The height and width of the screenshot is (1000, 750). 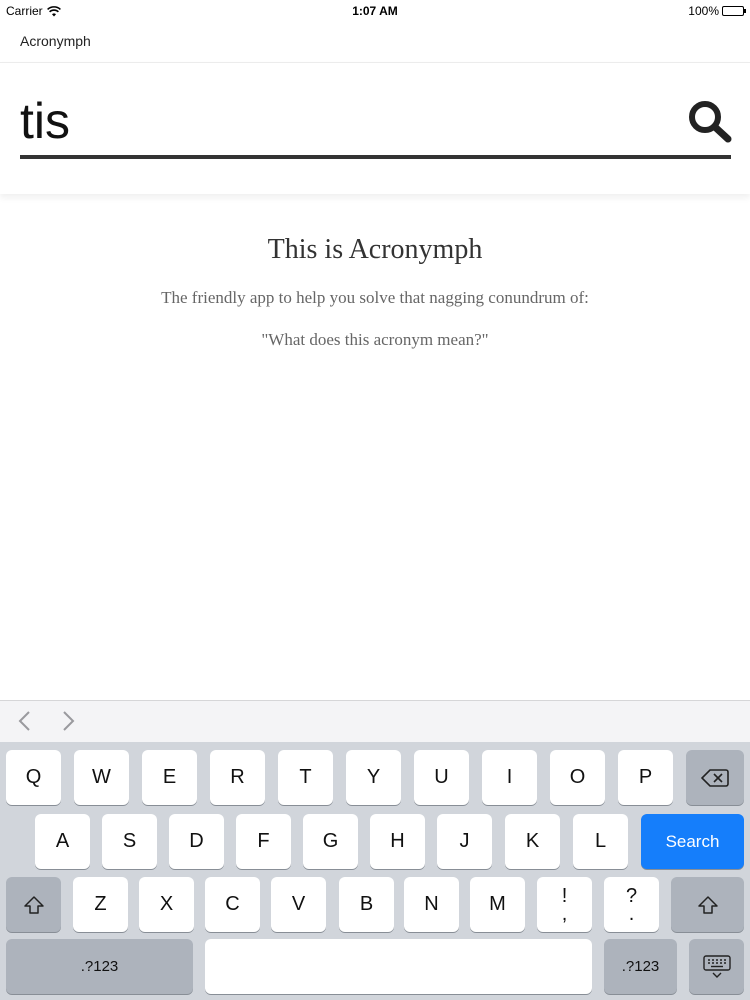 What do you see at coordinates (373, 777) in the screenshot?
I see `key-y: Y` at bounding box center [373, 777].